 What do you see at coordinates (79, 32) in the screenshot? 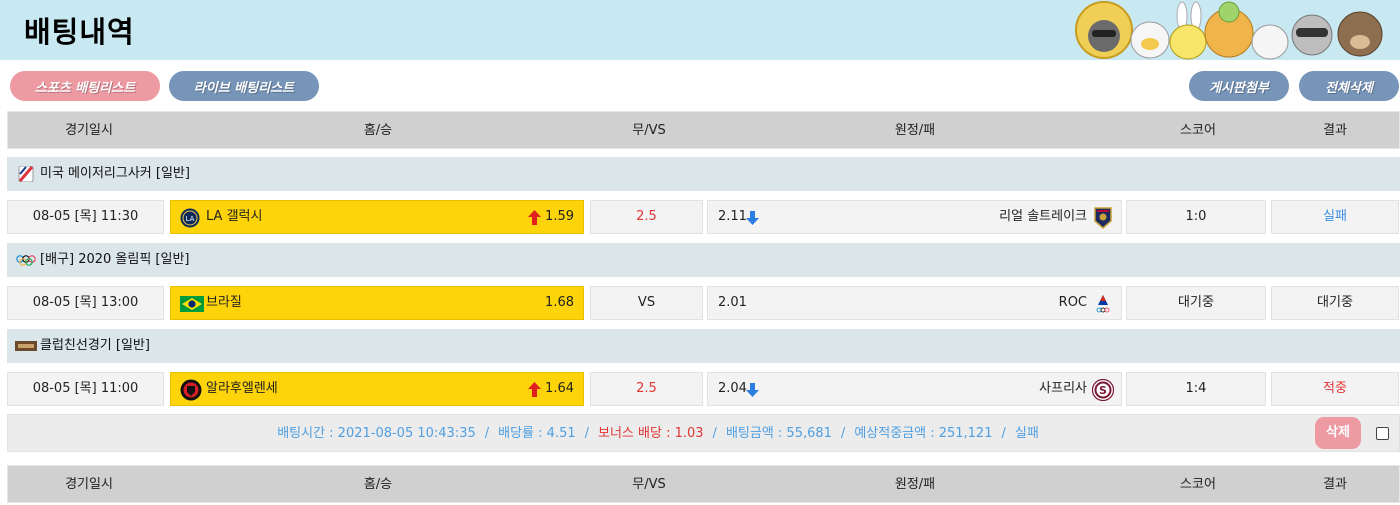
I see `page-title: 배팅내역` at bounding box center [79, 32].